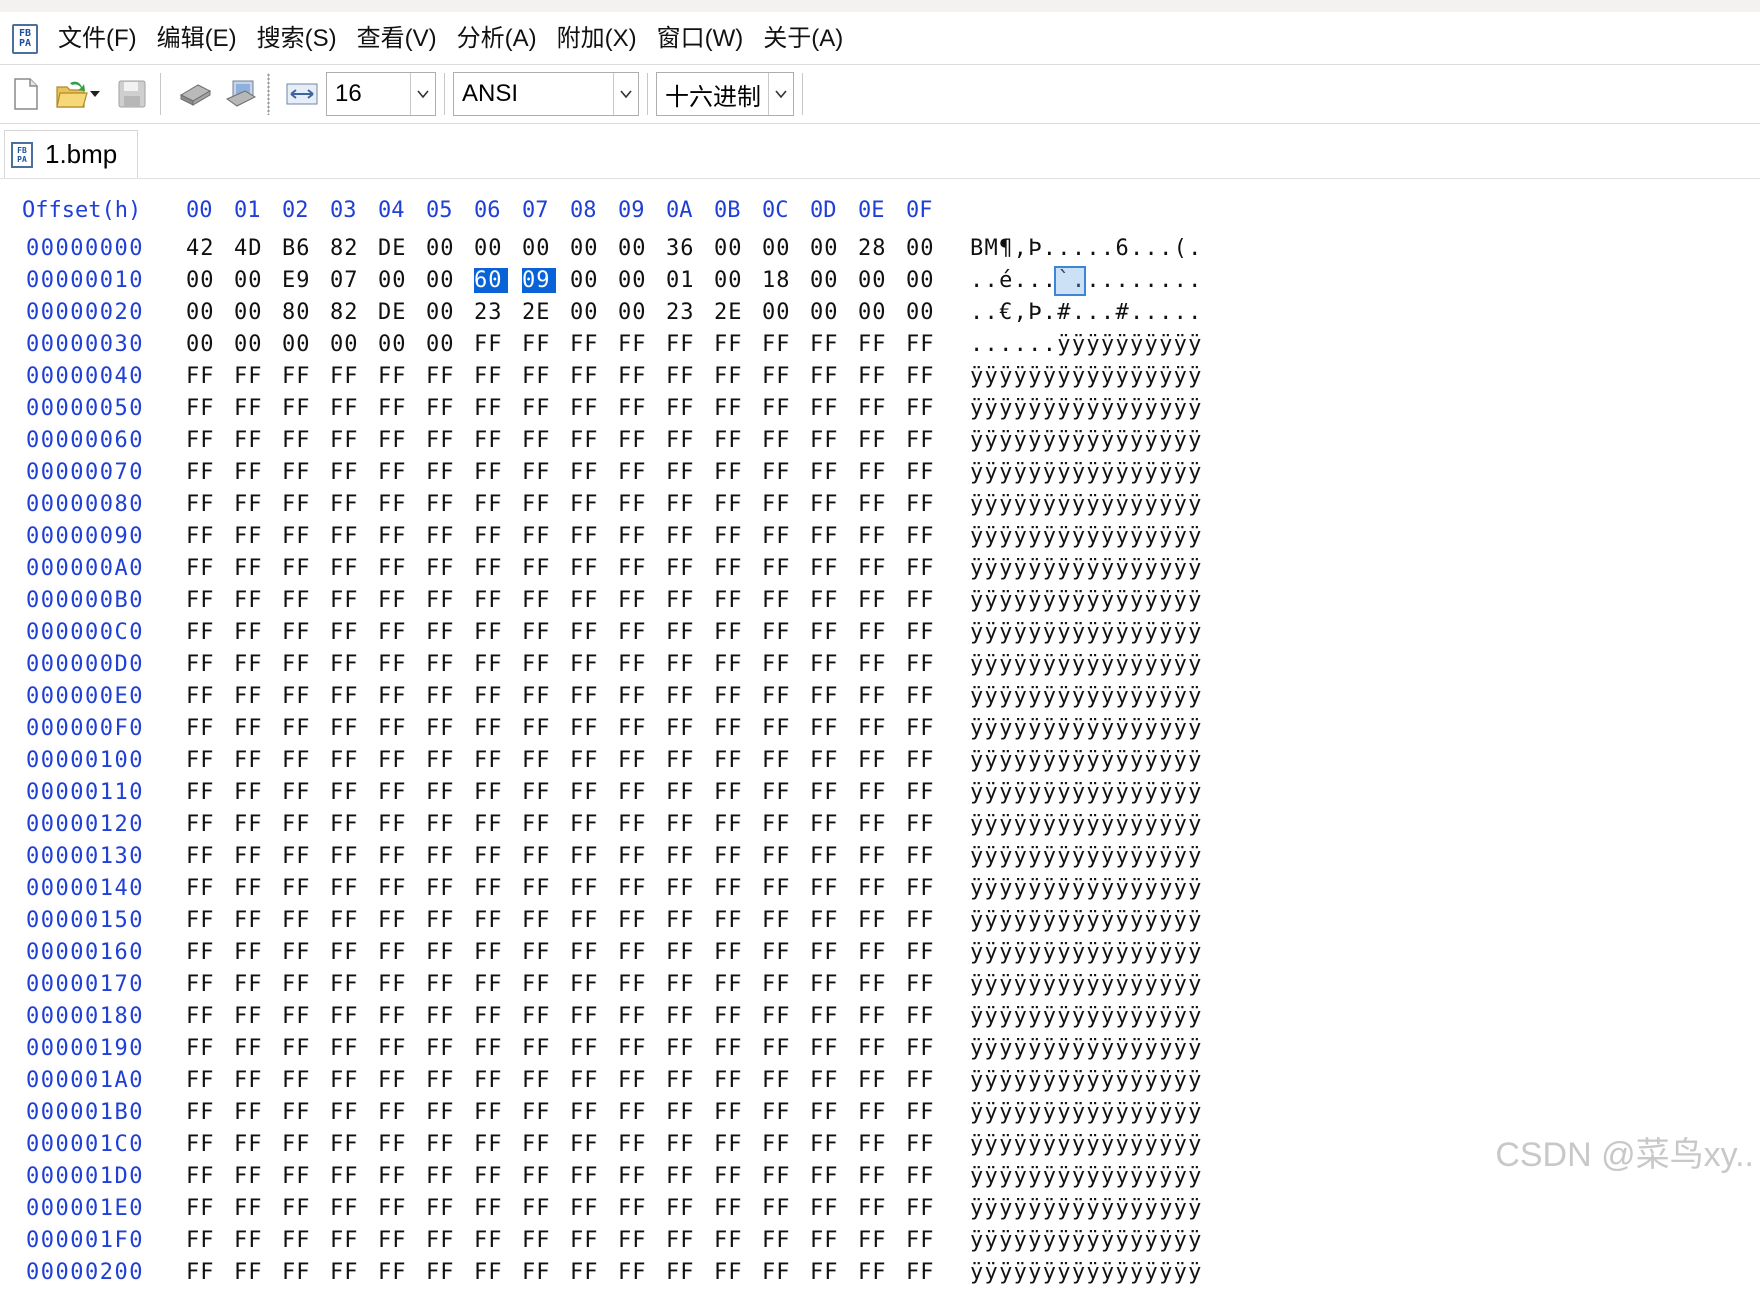 This screenshot has height=1302, width=1760. What do you see at coordinates (546, 94) in the screenshot?
I see `encoding-select: ANSI` at bounding box center [546, 94].